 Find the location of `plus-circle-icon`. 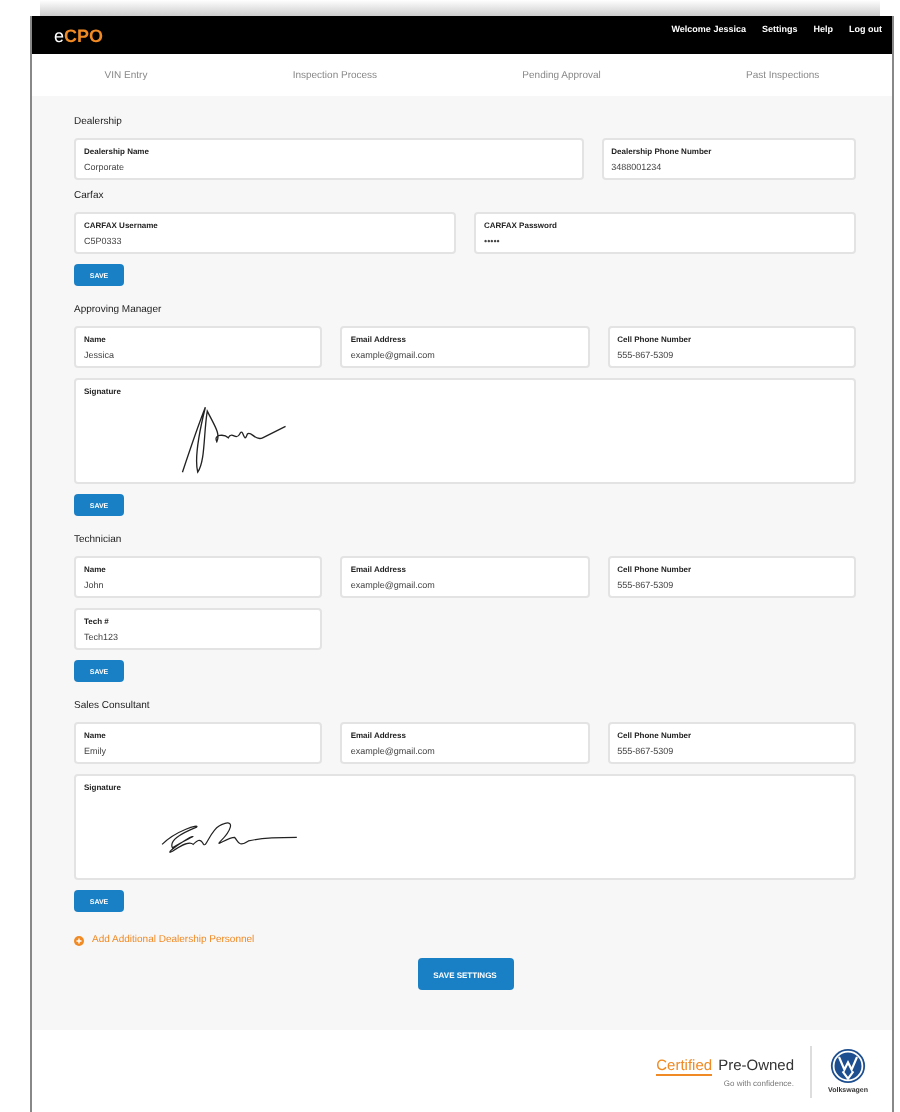

plus-circle-icon is located at coordinates (79, 940).